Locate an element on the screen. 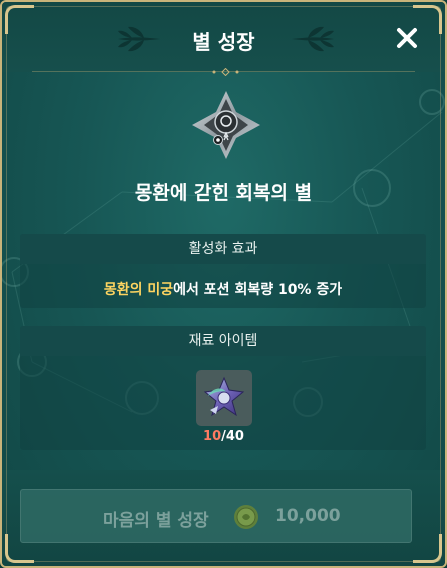 The width and height of the screenshot is (447, 568). effect-text: 에서 포션 회복량 10% 증가 is located at coordinates (258, 290).